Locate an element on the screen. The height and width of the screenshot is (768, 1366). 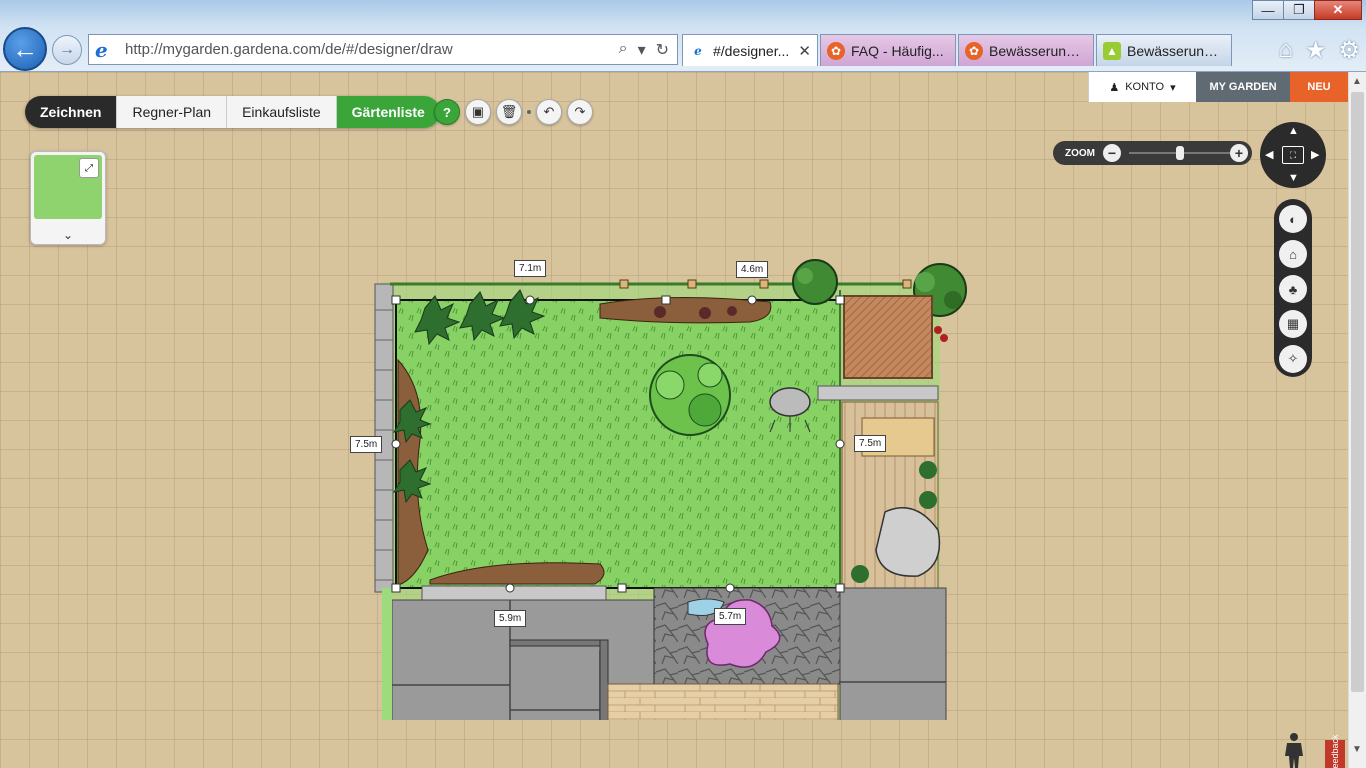
action-tools: ? ▣ 🗑 ↶ ↷ is located at coordinates (513, 112).